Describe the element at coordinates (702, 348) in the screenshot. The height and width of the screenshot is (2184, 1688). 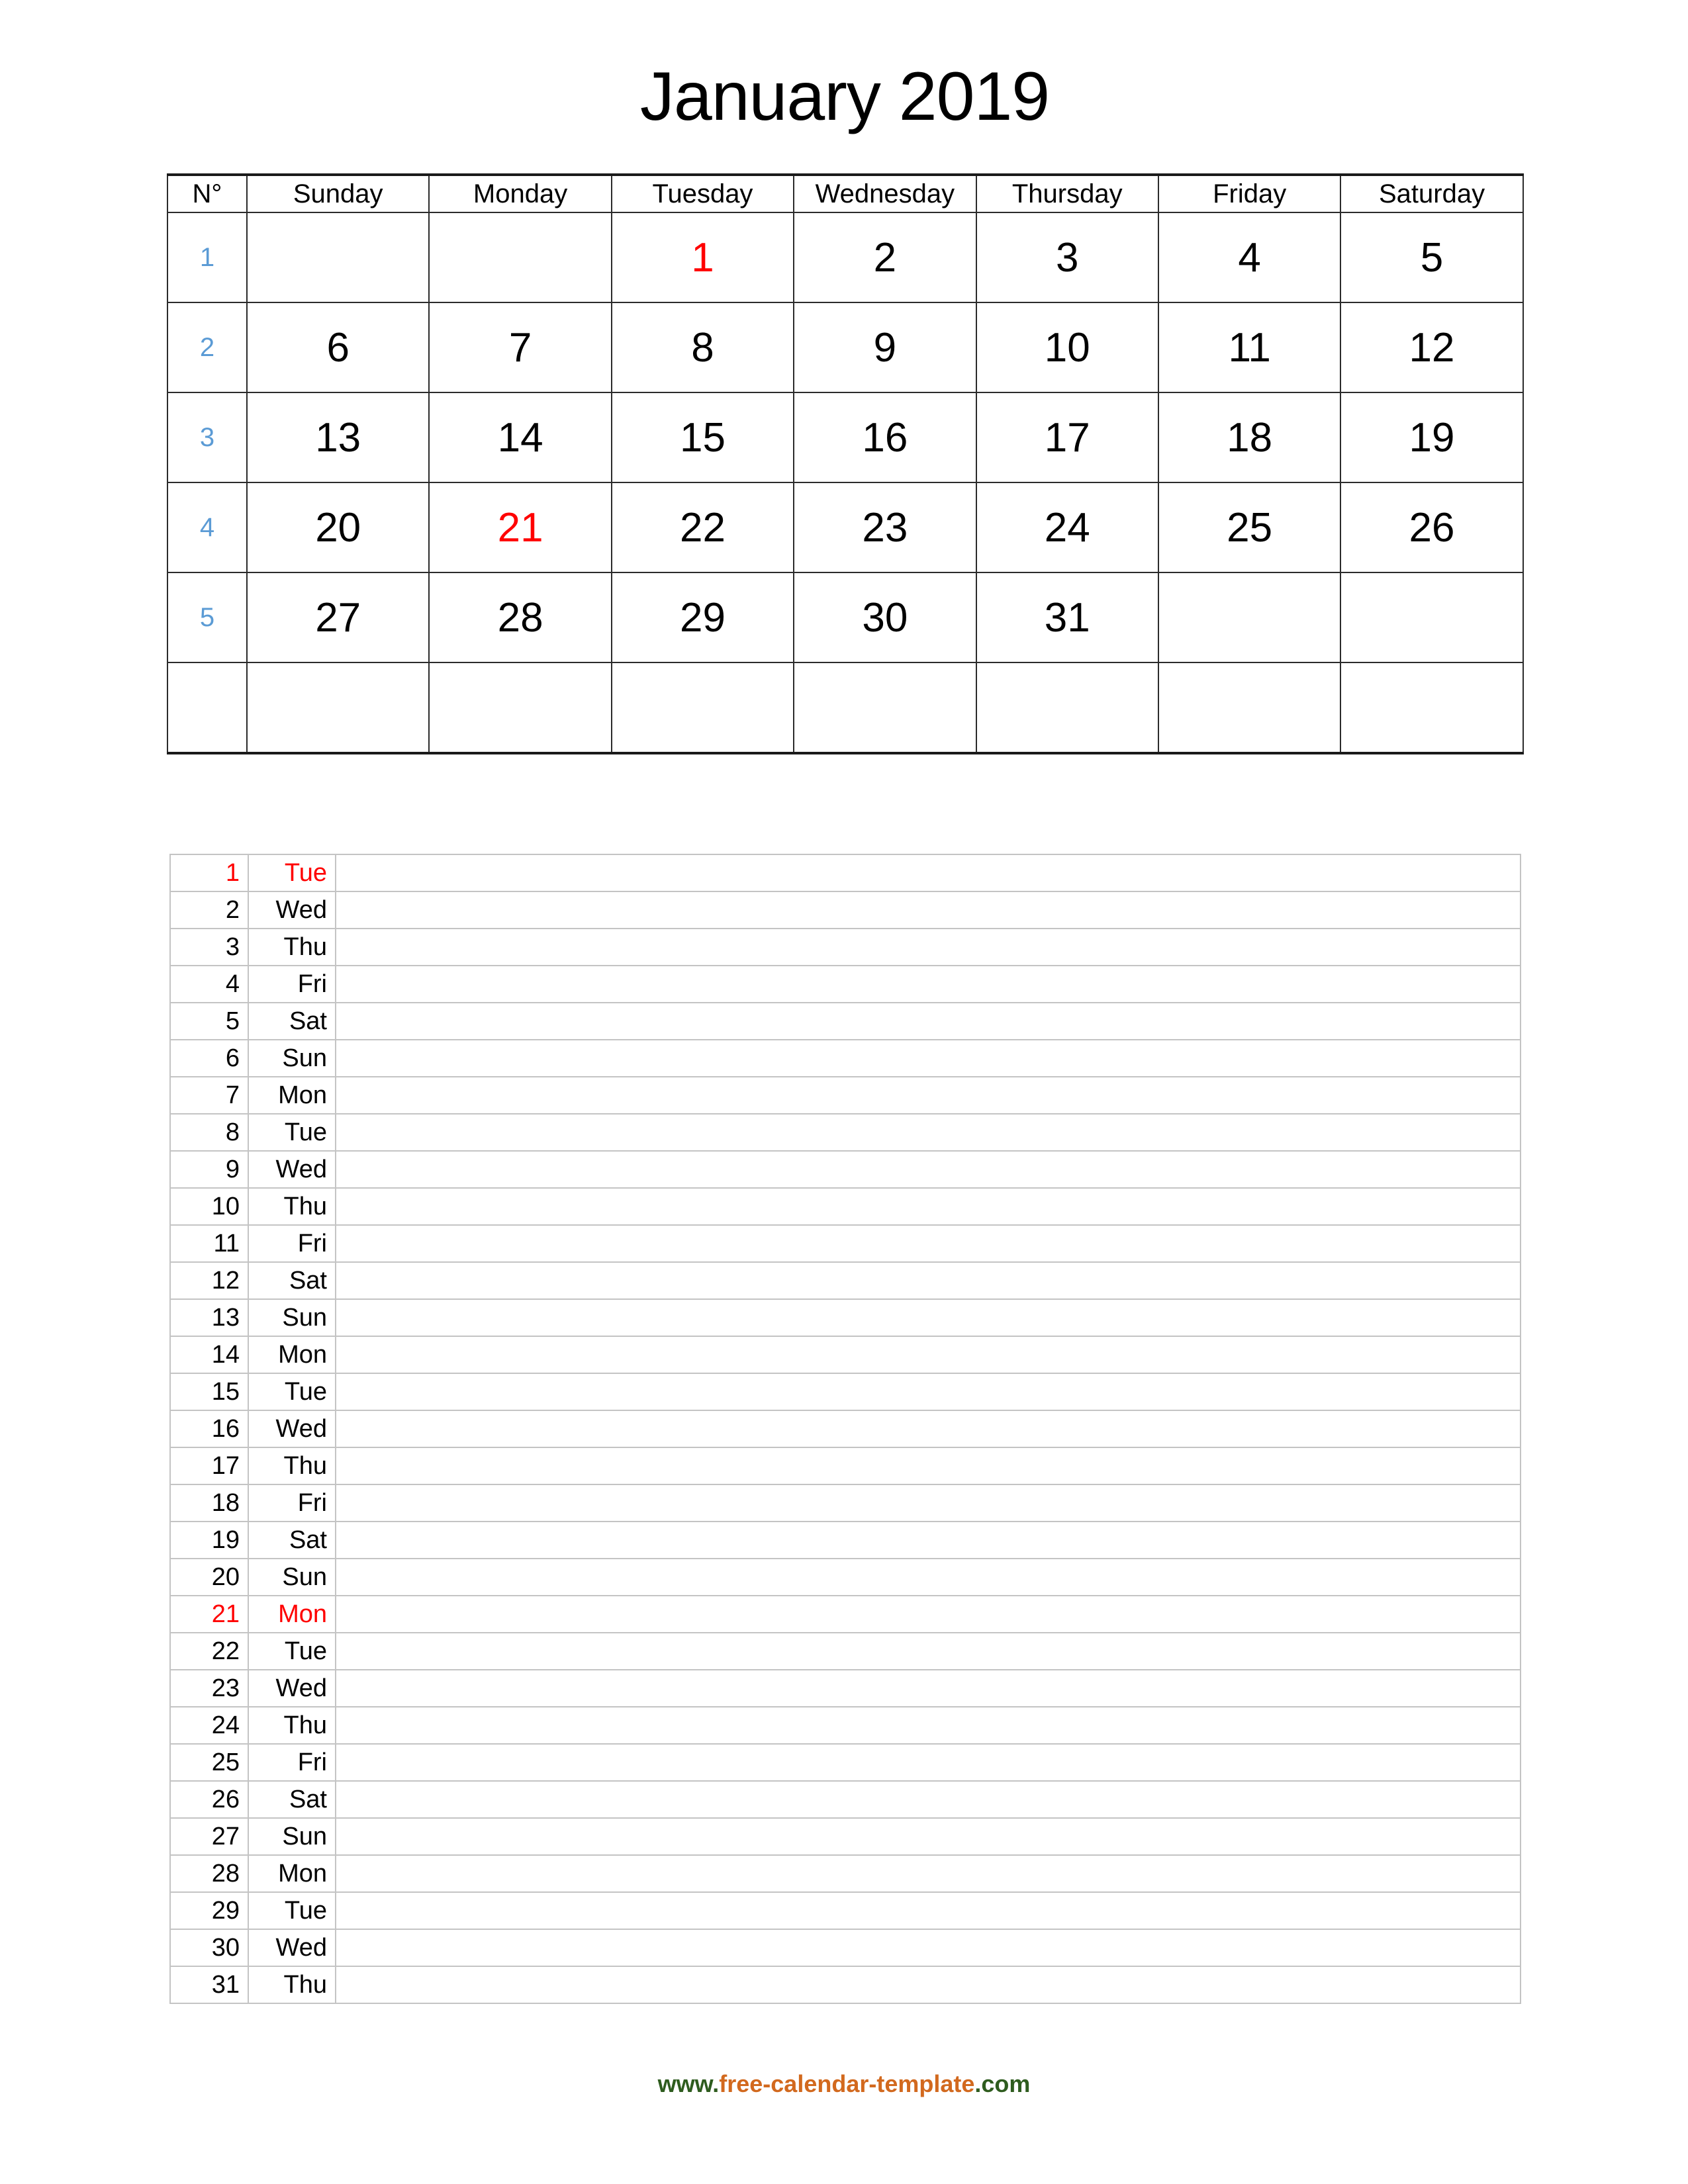
I see `day-cell: 8` at that location.